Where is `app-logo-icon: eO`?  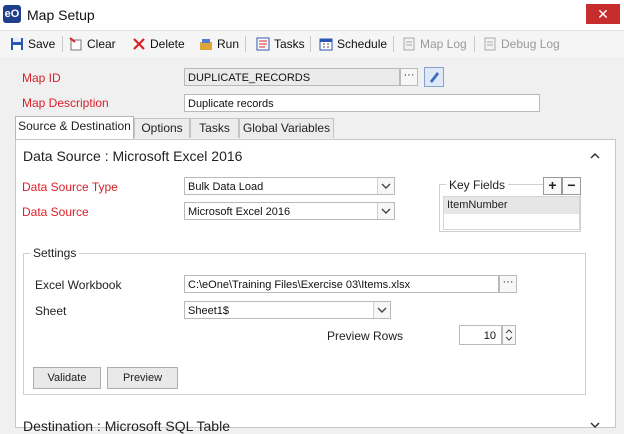 app-logo-icon: eO is located at coordinates (12, 14).